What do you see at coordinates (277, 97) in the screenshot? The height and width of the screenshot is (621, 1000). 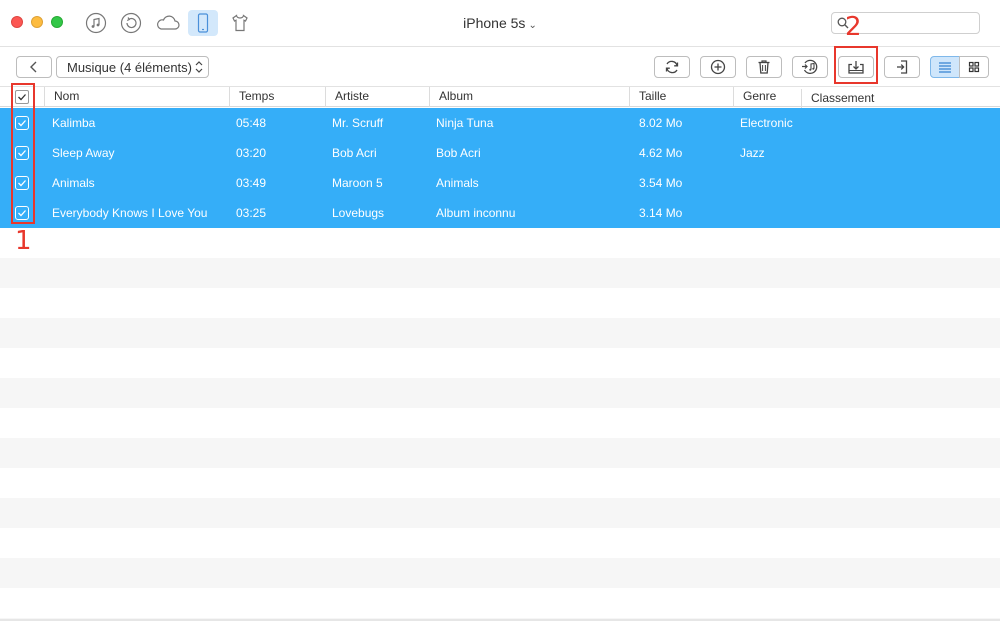 I see `column-header-temps: Temps` at bounding box center [277, 97].